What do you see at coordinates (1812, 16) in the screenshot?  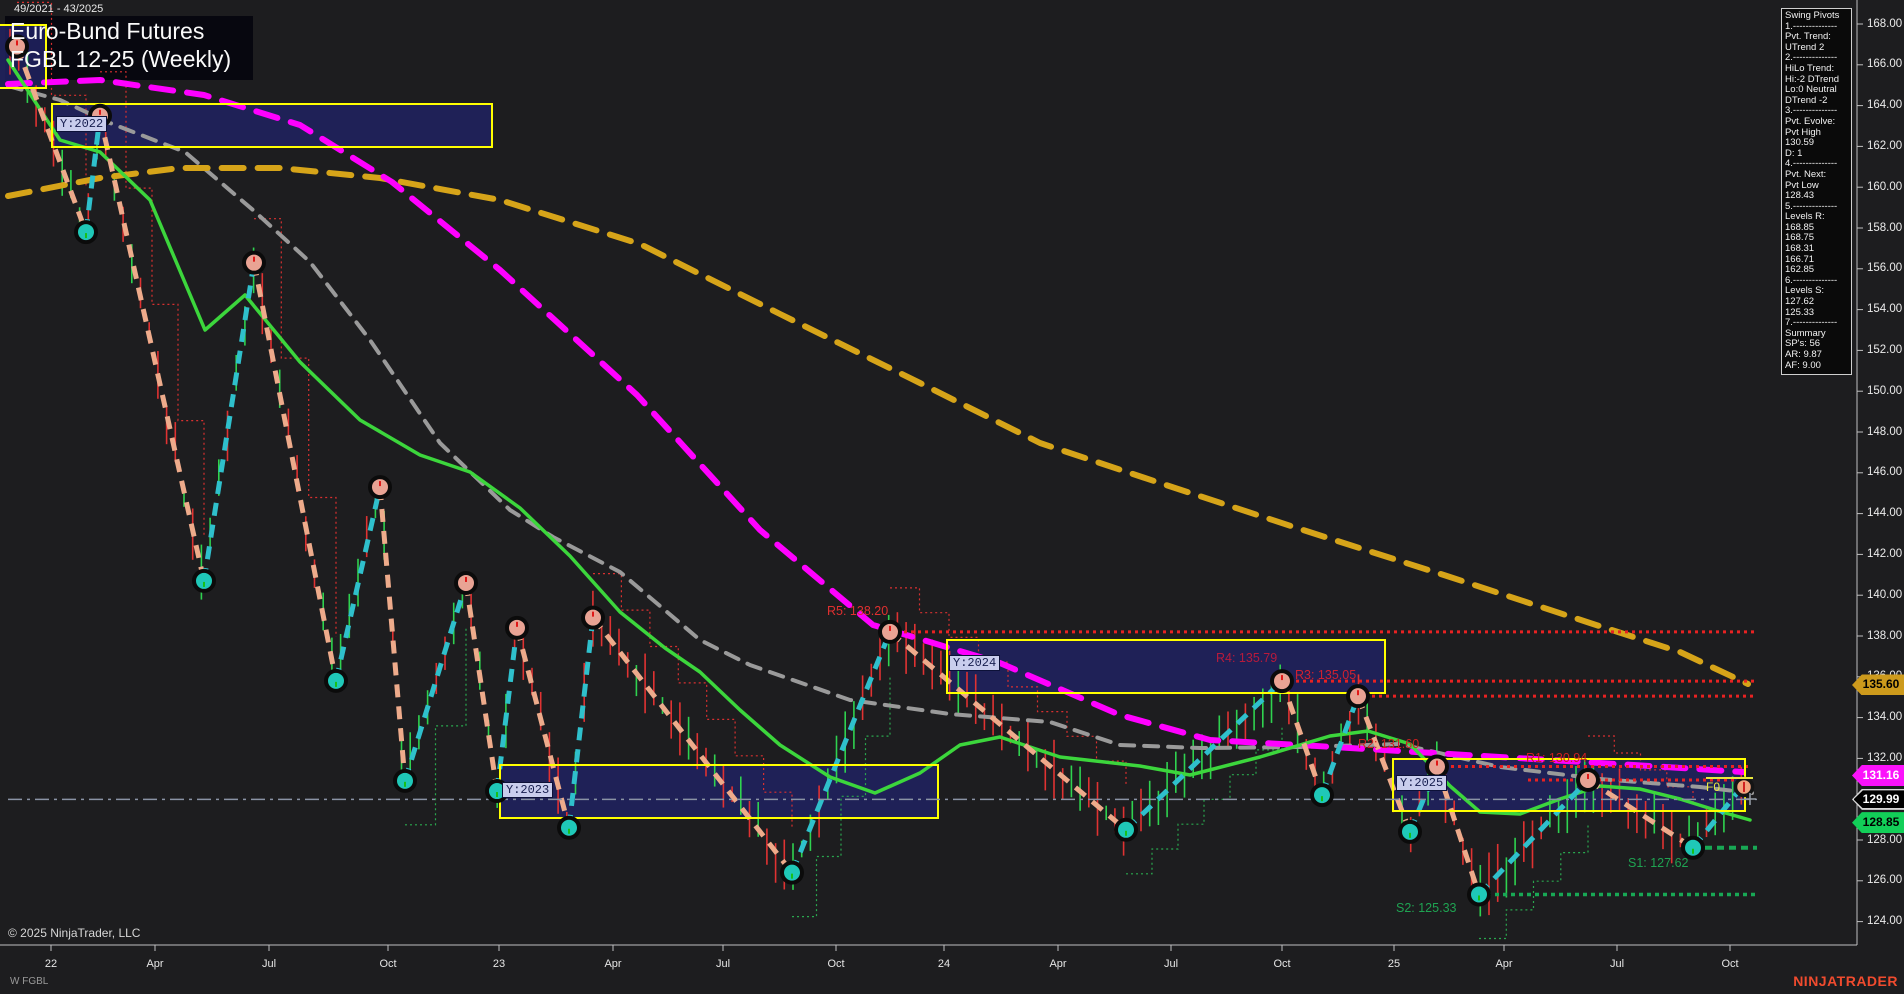 I see `panel-line: Swing Pivots` at bounding box center [1812, 16].